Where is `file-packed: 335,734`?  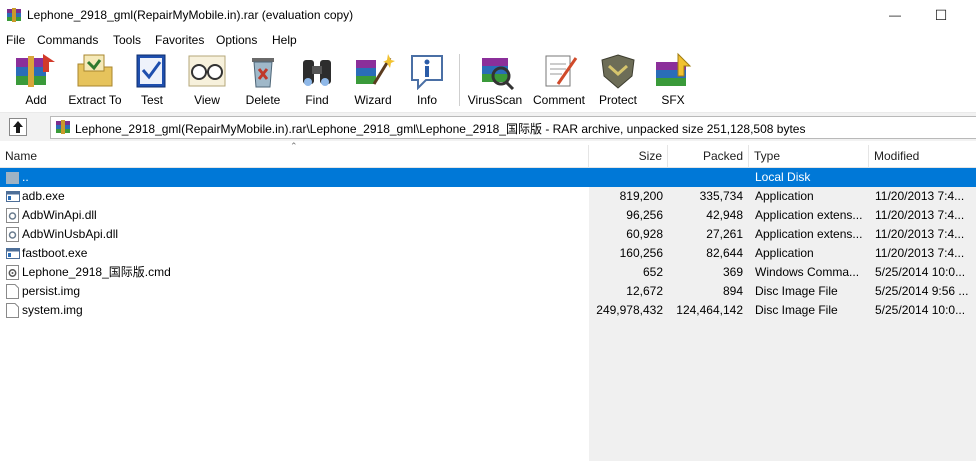
file-packed: 335,734 is located at coordinates (721, 196).